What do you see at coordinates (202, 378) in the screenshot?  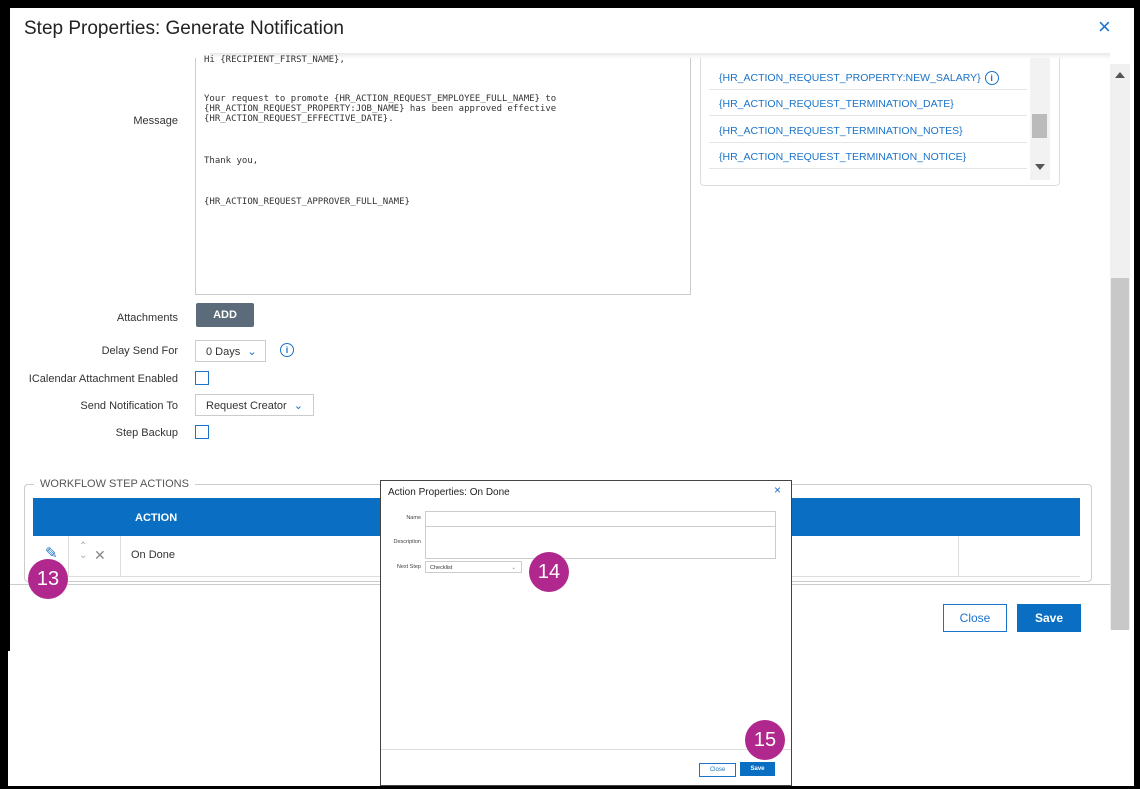 I see `icalendar-checkbox` at bounding box center [202, 378].